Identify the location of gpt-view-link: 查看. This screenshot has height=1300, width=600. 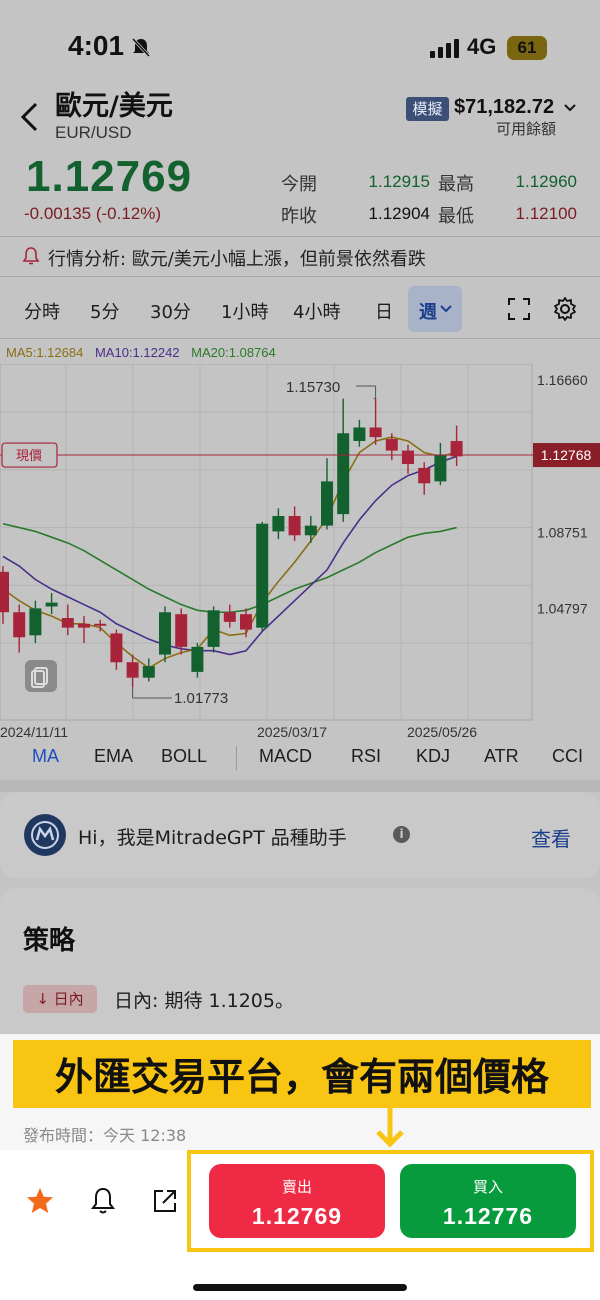
(551, 837).